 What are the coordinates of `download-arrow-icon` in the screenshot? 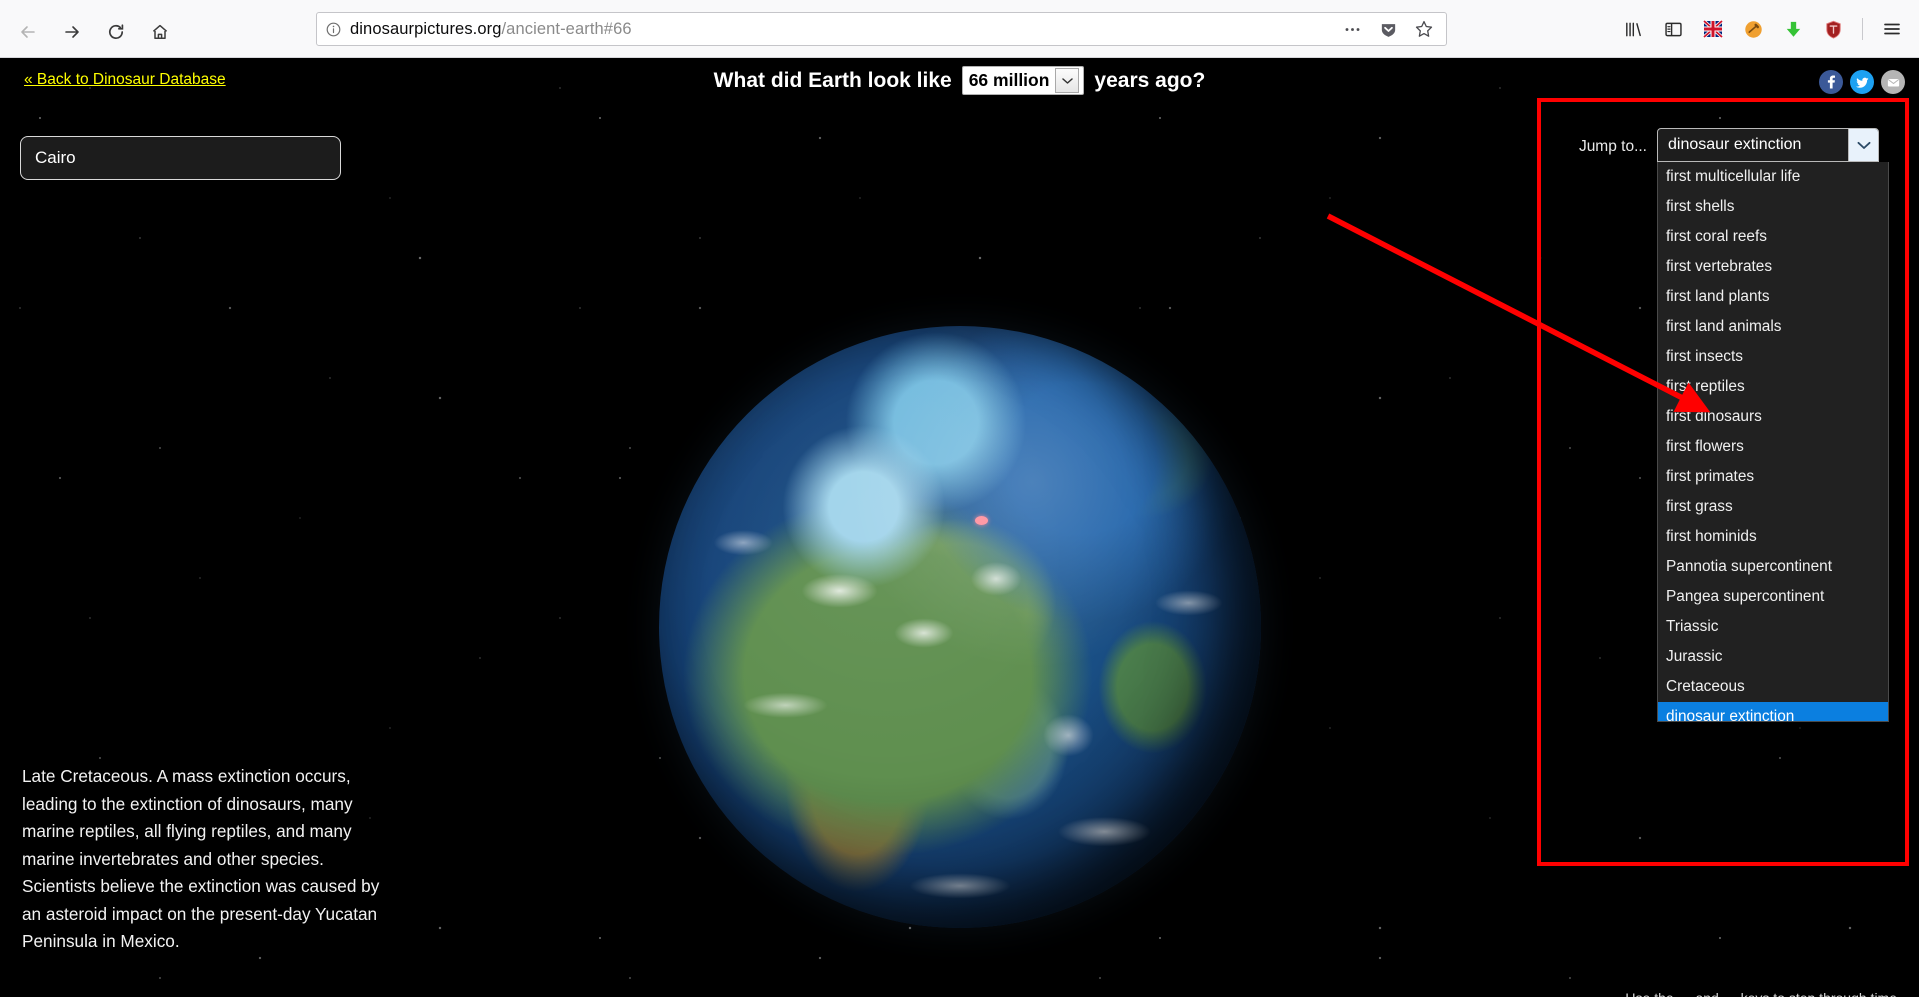 It's located at (1793, 29).